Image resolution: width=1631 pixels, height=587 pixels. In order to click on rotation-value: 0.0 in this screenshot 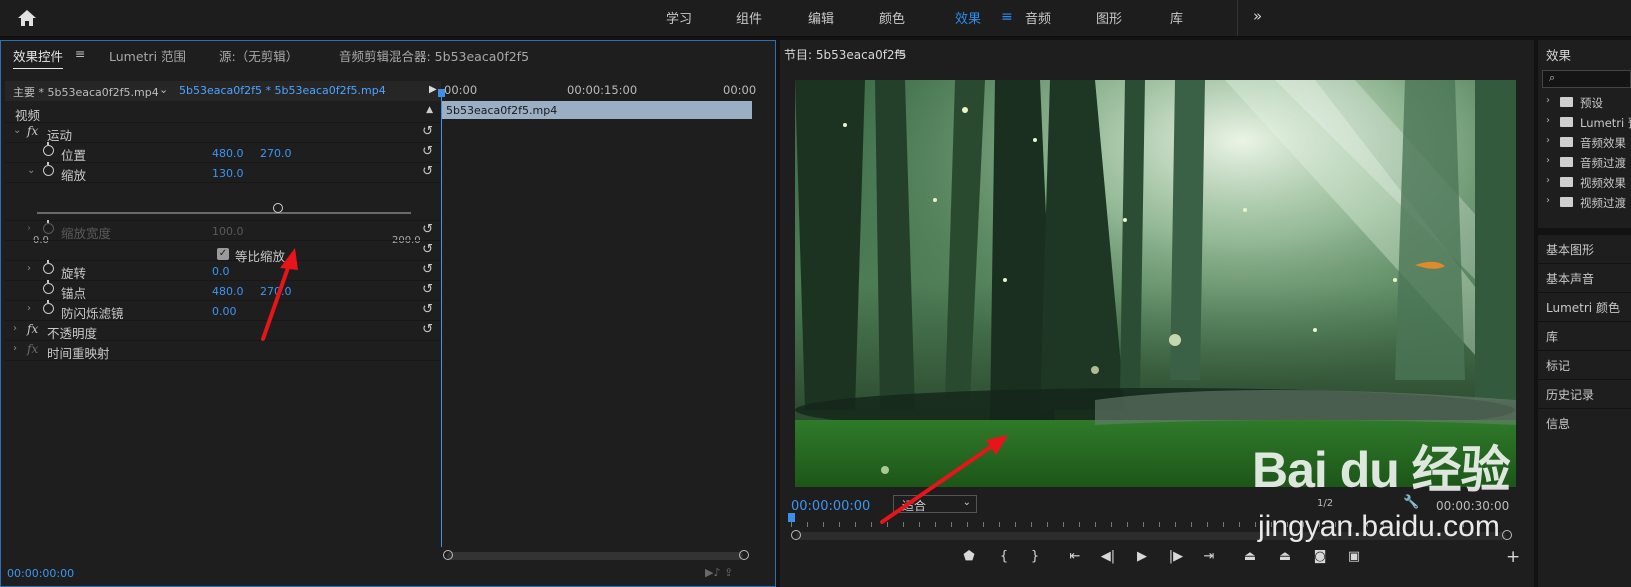, I will do `click(221, 271)`.